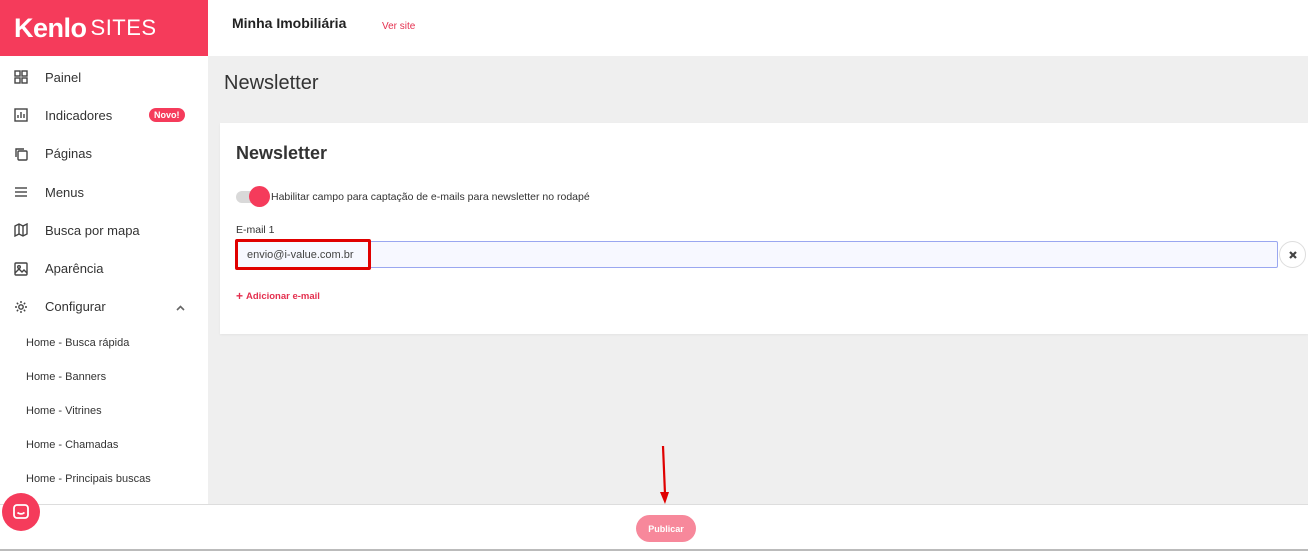 Image resolution: width=1308 pixels, height=551 pixels. Describe the element at coordinates (74, 269) in the screenshot. I see `sidebar-item-label: Aparência` at that location.